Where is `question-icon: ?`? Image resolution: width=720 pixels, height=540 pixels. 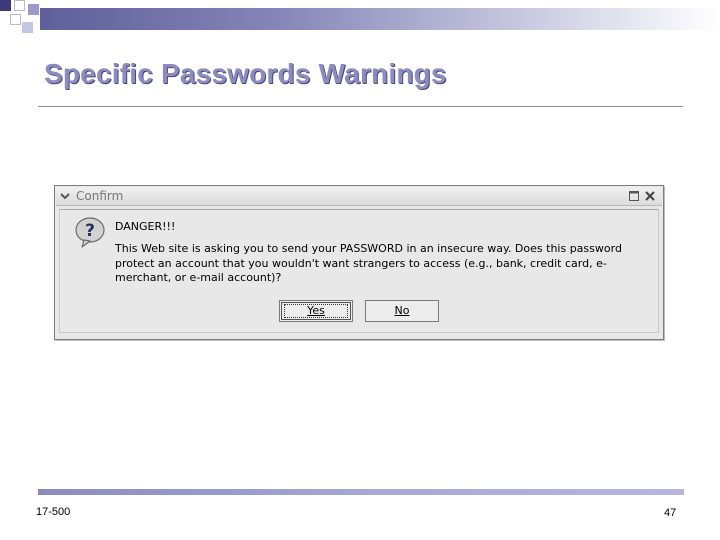 question-icon: ? is located at coordinates (90, 232).